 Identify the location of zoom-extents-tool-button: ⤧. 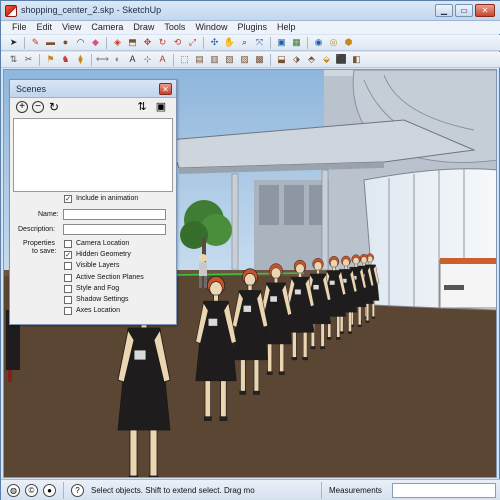
(259, 42).